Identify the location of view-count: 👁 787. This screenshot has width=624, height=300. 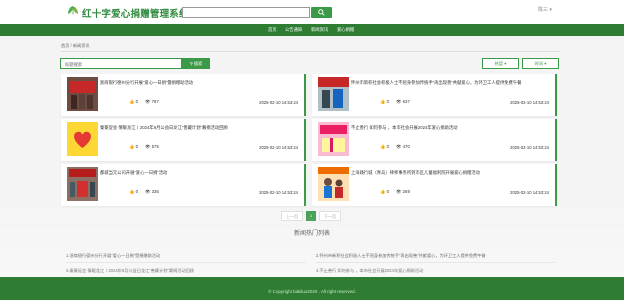
(152, 101).